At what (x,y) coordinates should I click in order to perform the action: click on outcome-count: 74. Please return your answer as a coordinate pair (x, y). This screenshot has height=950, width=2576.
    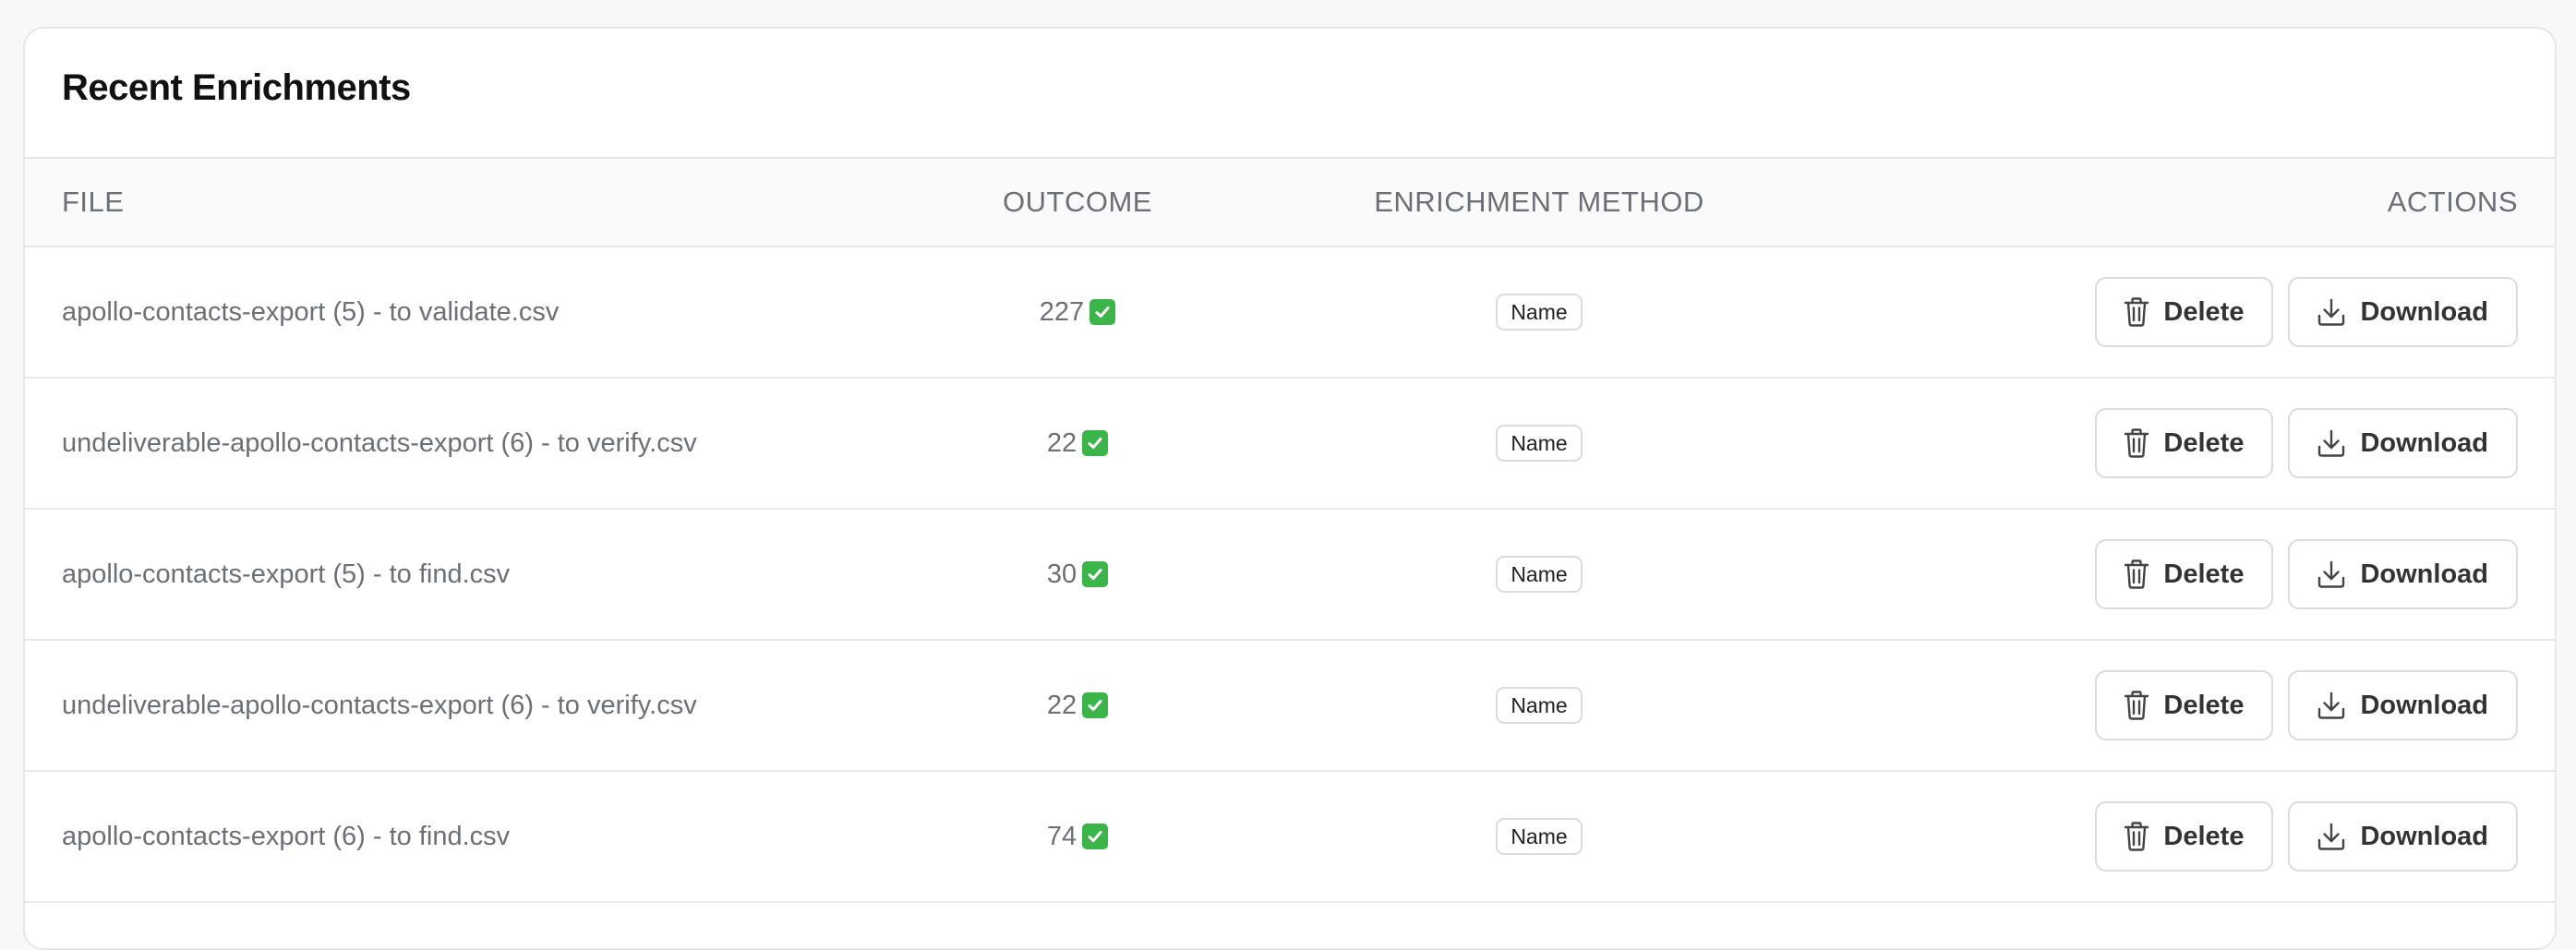
    Looking at the image, I should click on (1061, 836).